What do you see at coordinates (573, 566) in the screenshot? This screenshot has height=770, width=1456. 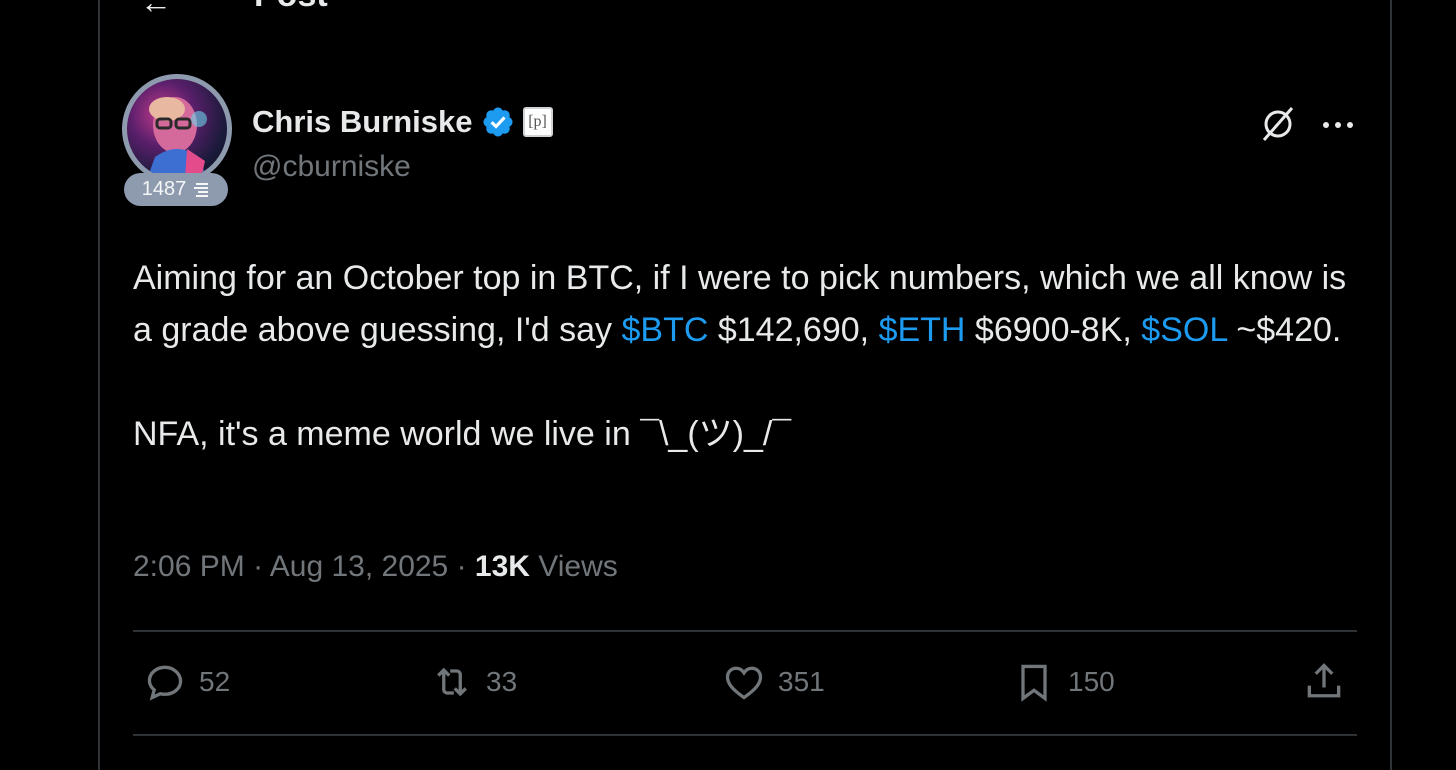 I see `views-label: Views` at bounding box center [573, 566].